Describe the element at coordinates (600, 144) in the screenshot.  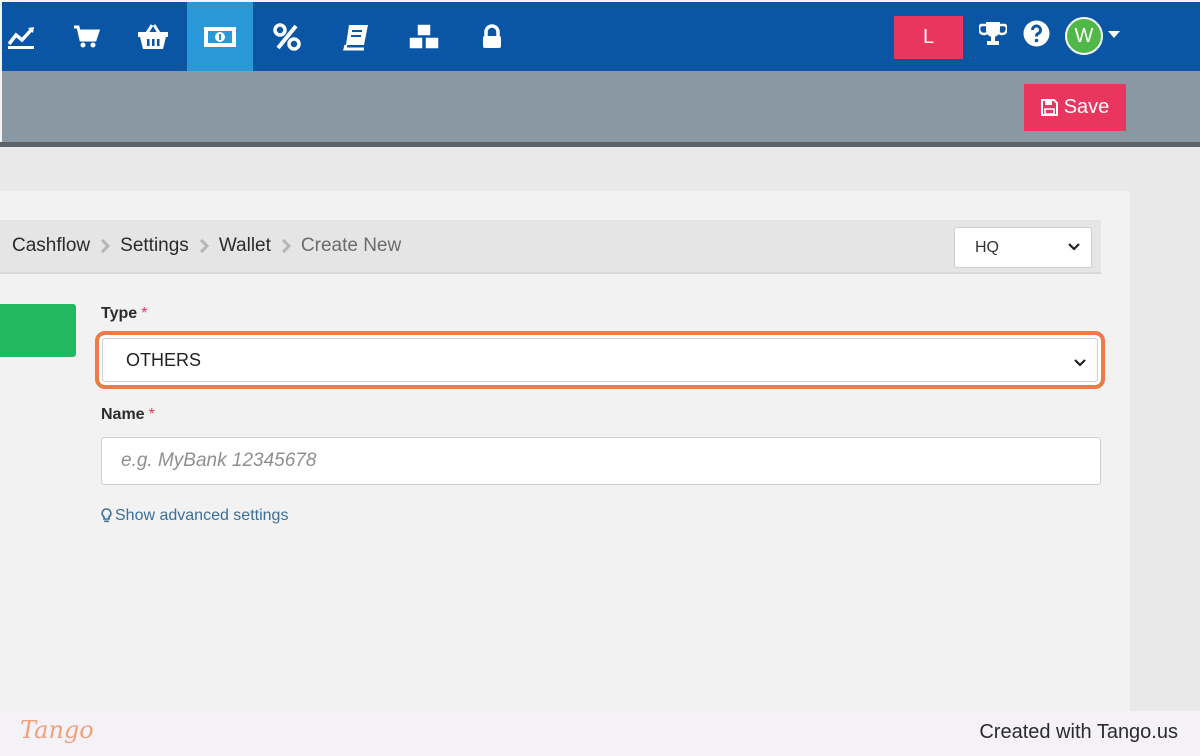
I see `toolbar-divider` at that location.